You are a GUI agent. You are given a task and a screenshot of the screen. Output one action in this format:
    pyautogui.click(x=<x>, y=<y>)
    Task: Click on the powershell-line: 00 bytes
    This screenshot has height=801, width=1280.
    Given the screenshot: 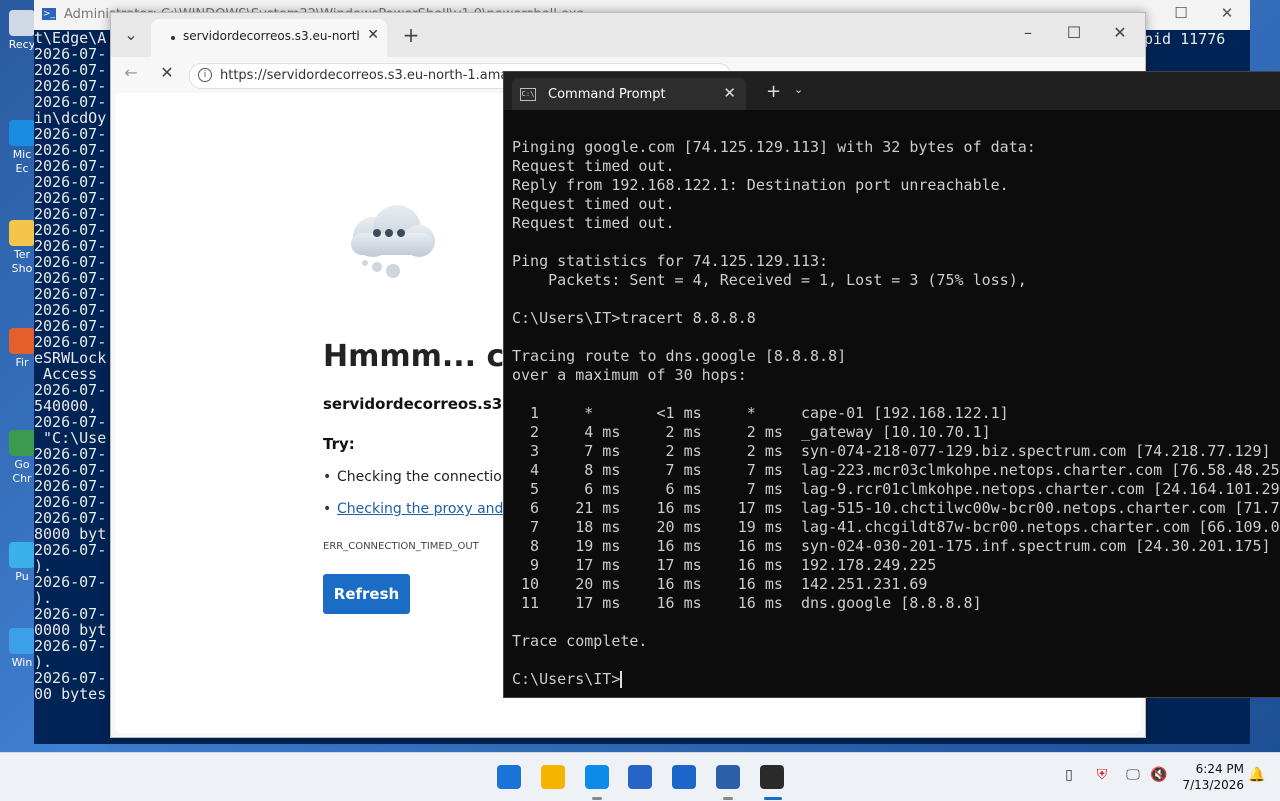 What is the action you would take?
    pyautogui.click(x=70, y=694)
    